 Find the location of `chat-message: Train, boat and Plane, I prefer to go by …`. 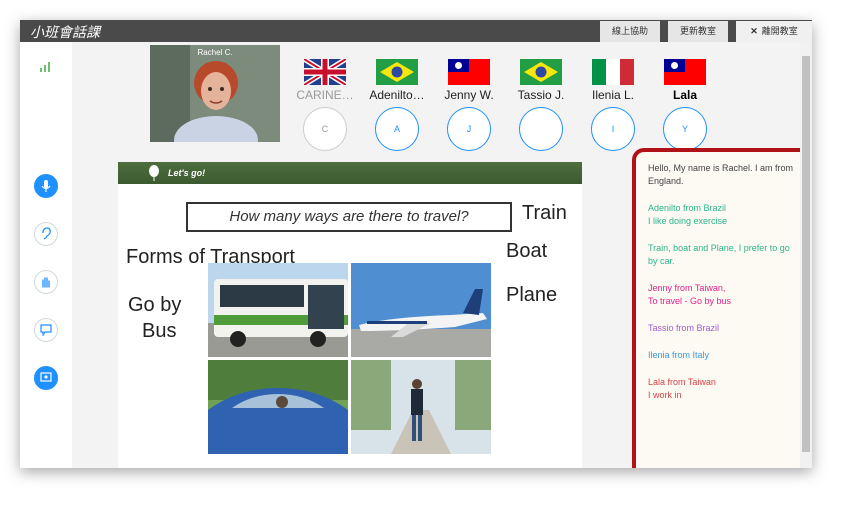

chat-message: Train, boat and Plane, I prefer to go by … is located at coordinates (724, 255).